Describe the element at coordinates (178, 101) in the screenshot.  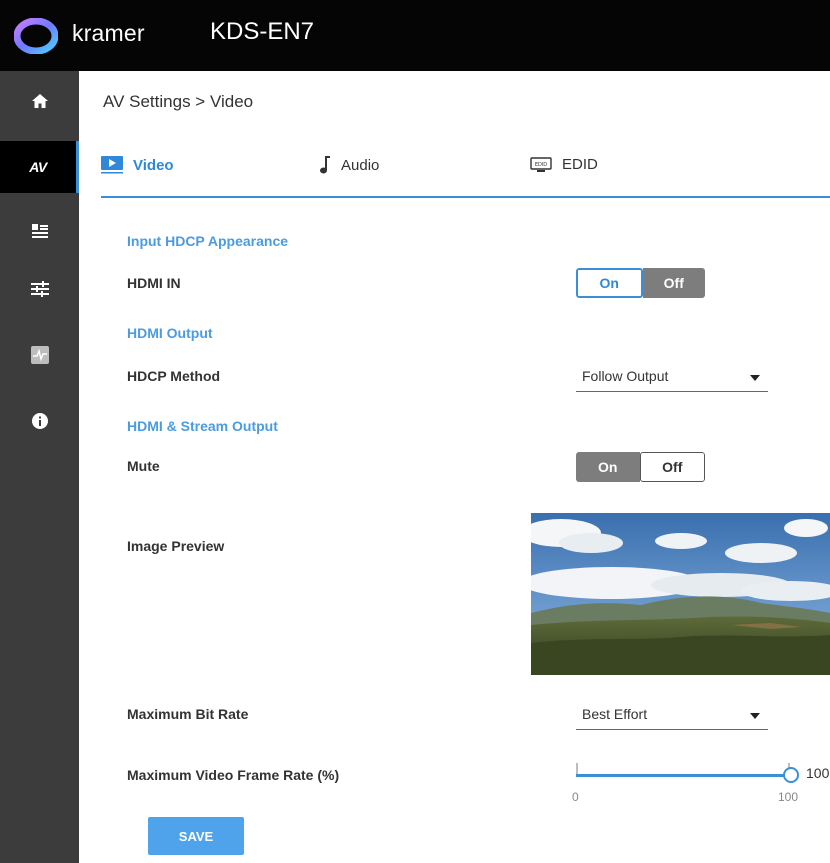
I see `breadcrumb: AV Settings > Video` at that location.